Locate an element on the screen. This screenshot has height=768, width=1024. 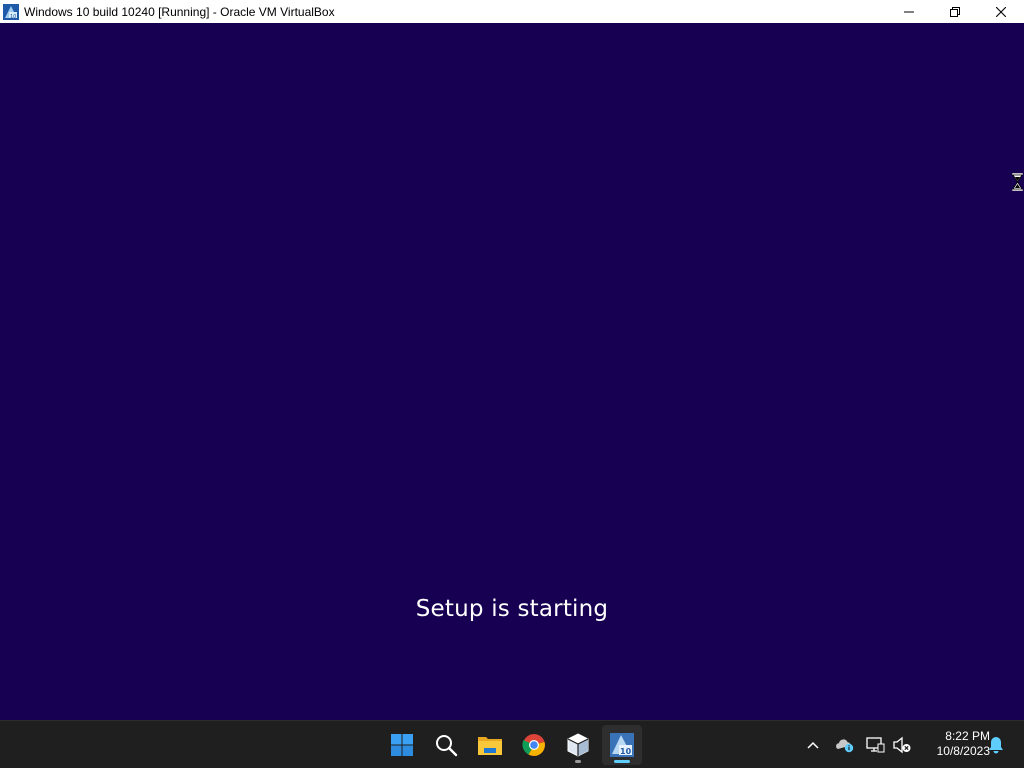
folder-icon is located at coordinates (490, 746).